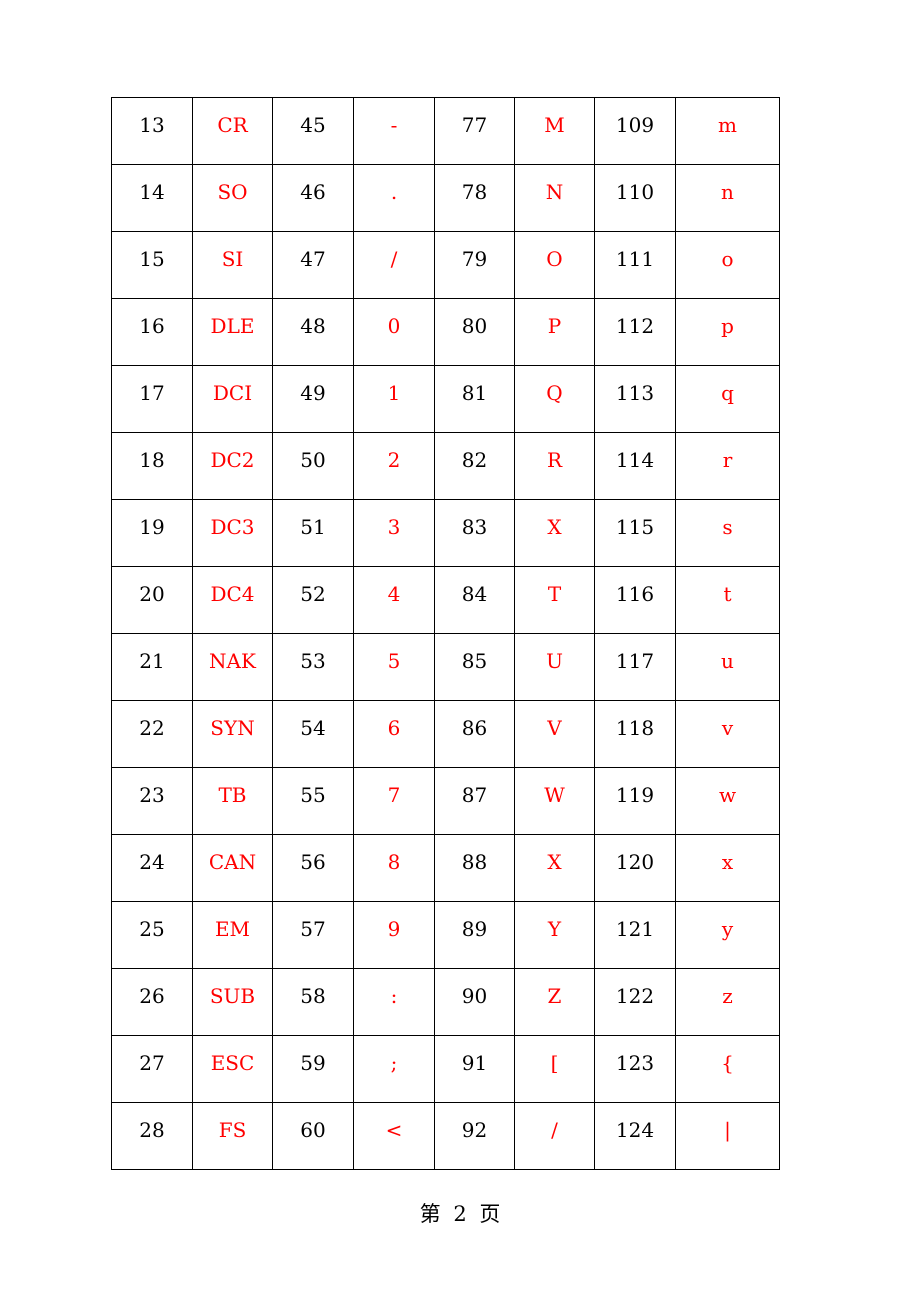 Image resolution: width=920 pixels, height=1302 pixels. I want to click on code-cell: 13, so click(152, 131).